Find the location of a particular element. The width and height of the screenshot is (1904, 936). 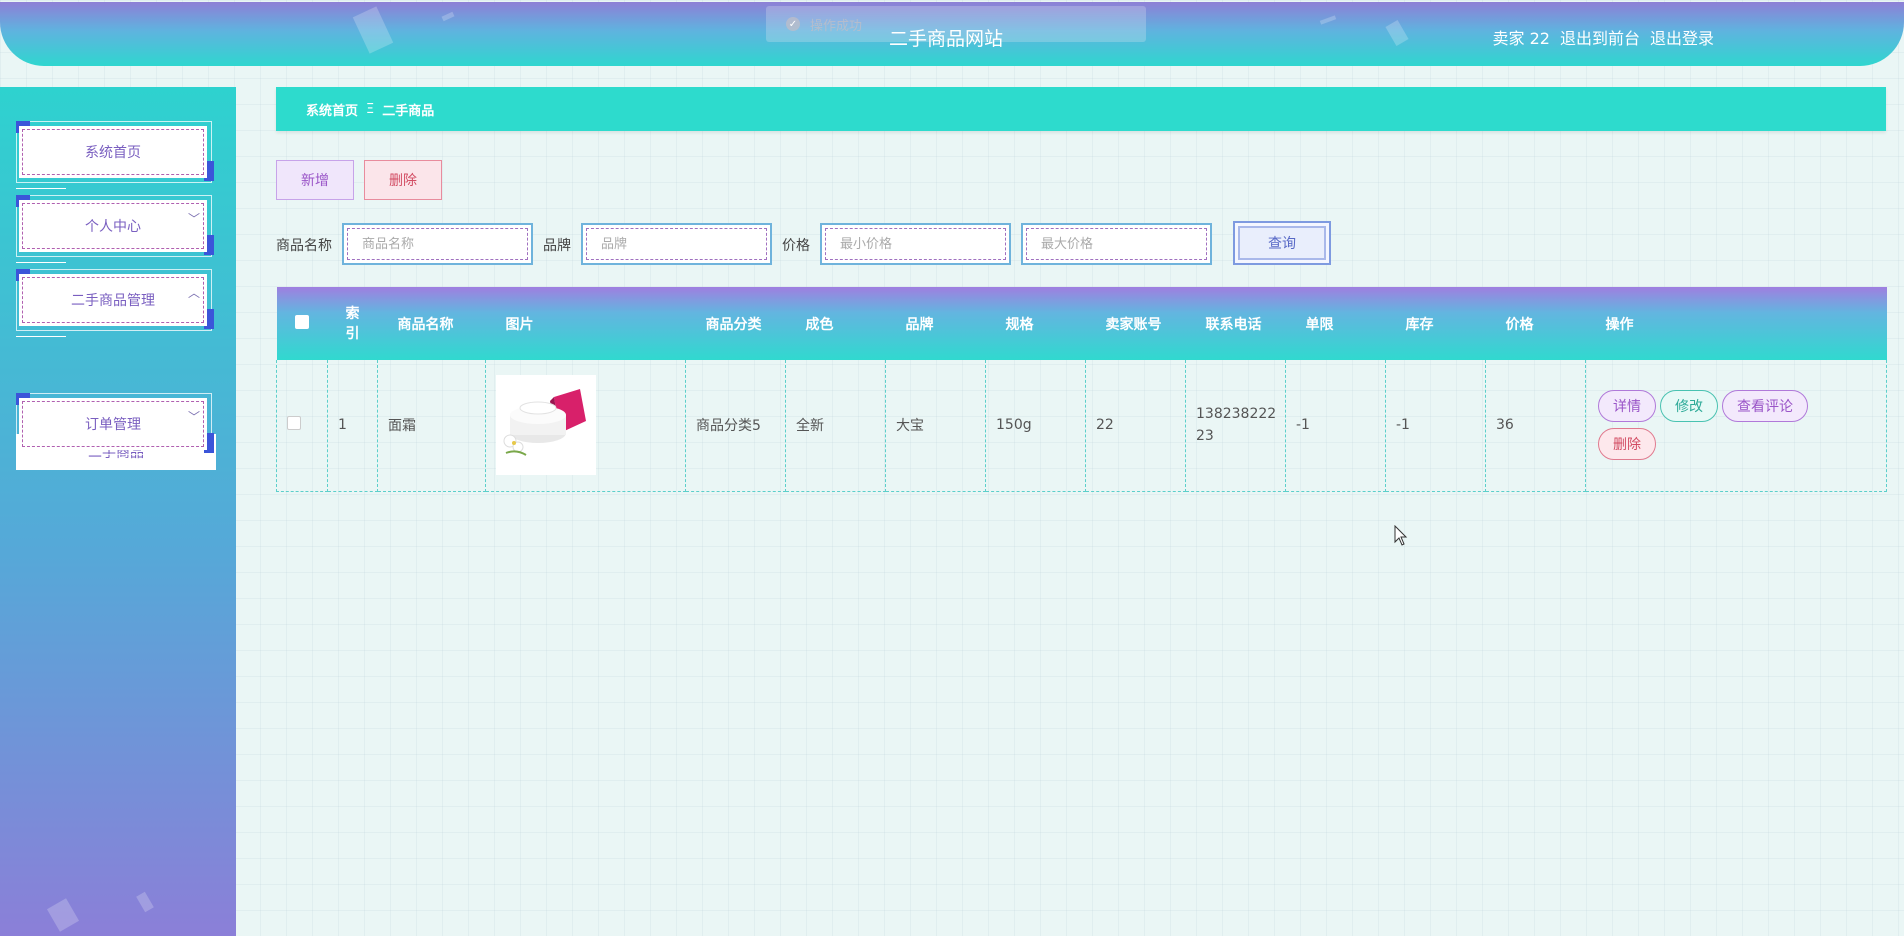

cream-jar-image is located at coordinates (546, 425).